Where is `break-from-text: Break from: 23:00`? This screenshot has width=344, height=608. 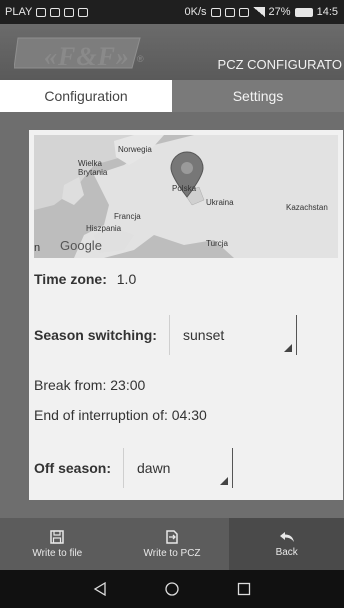
break-from-text: Break from: 23:00 is located at coordinates (90, 385).